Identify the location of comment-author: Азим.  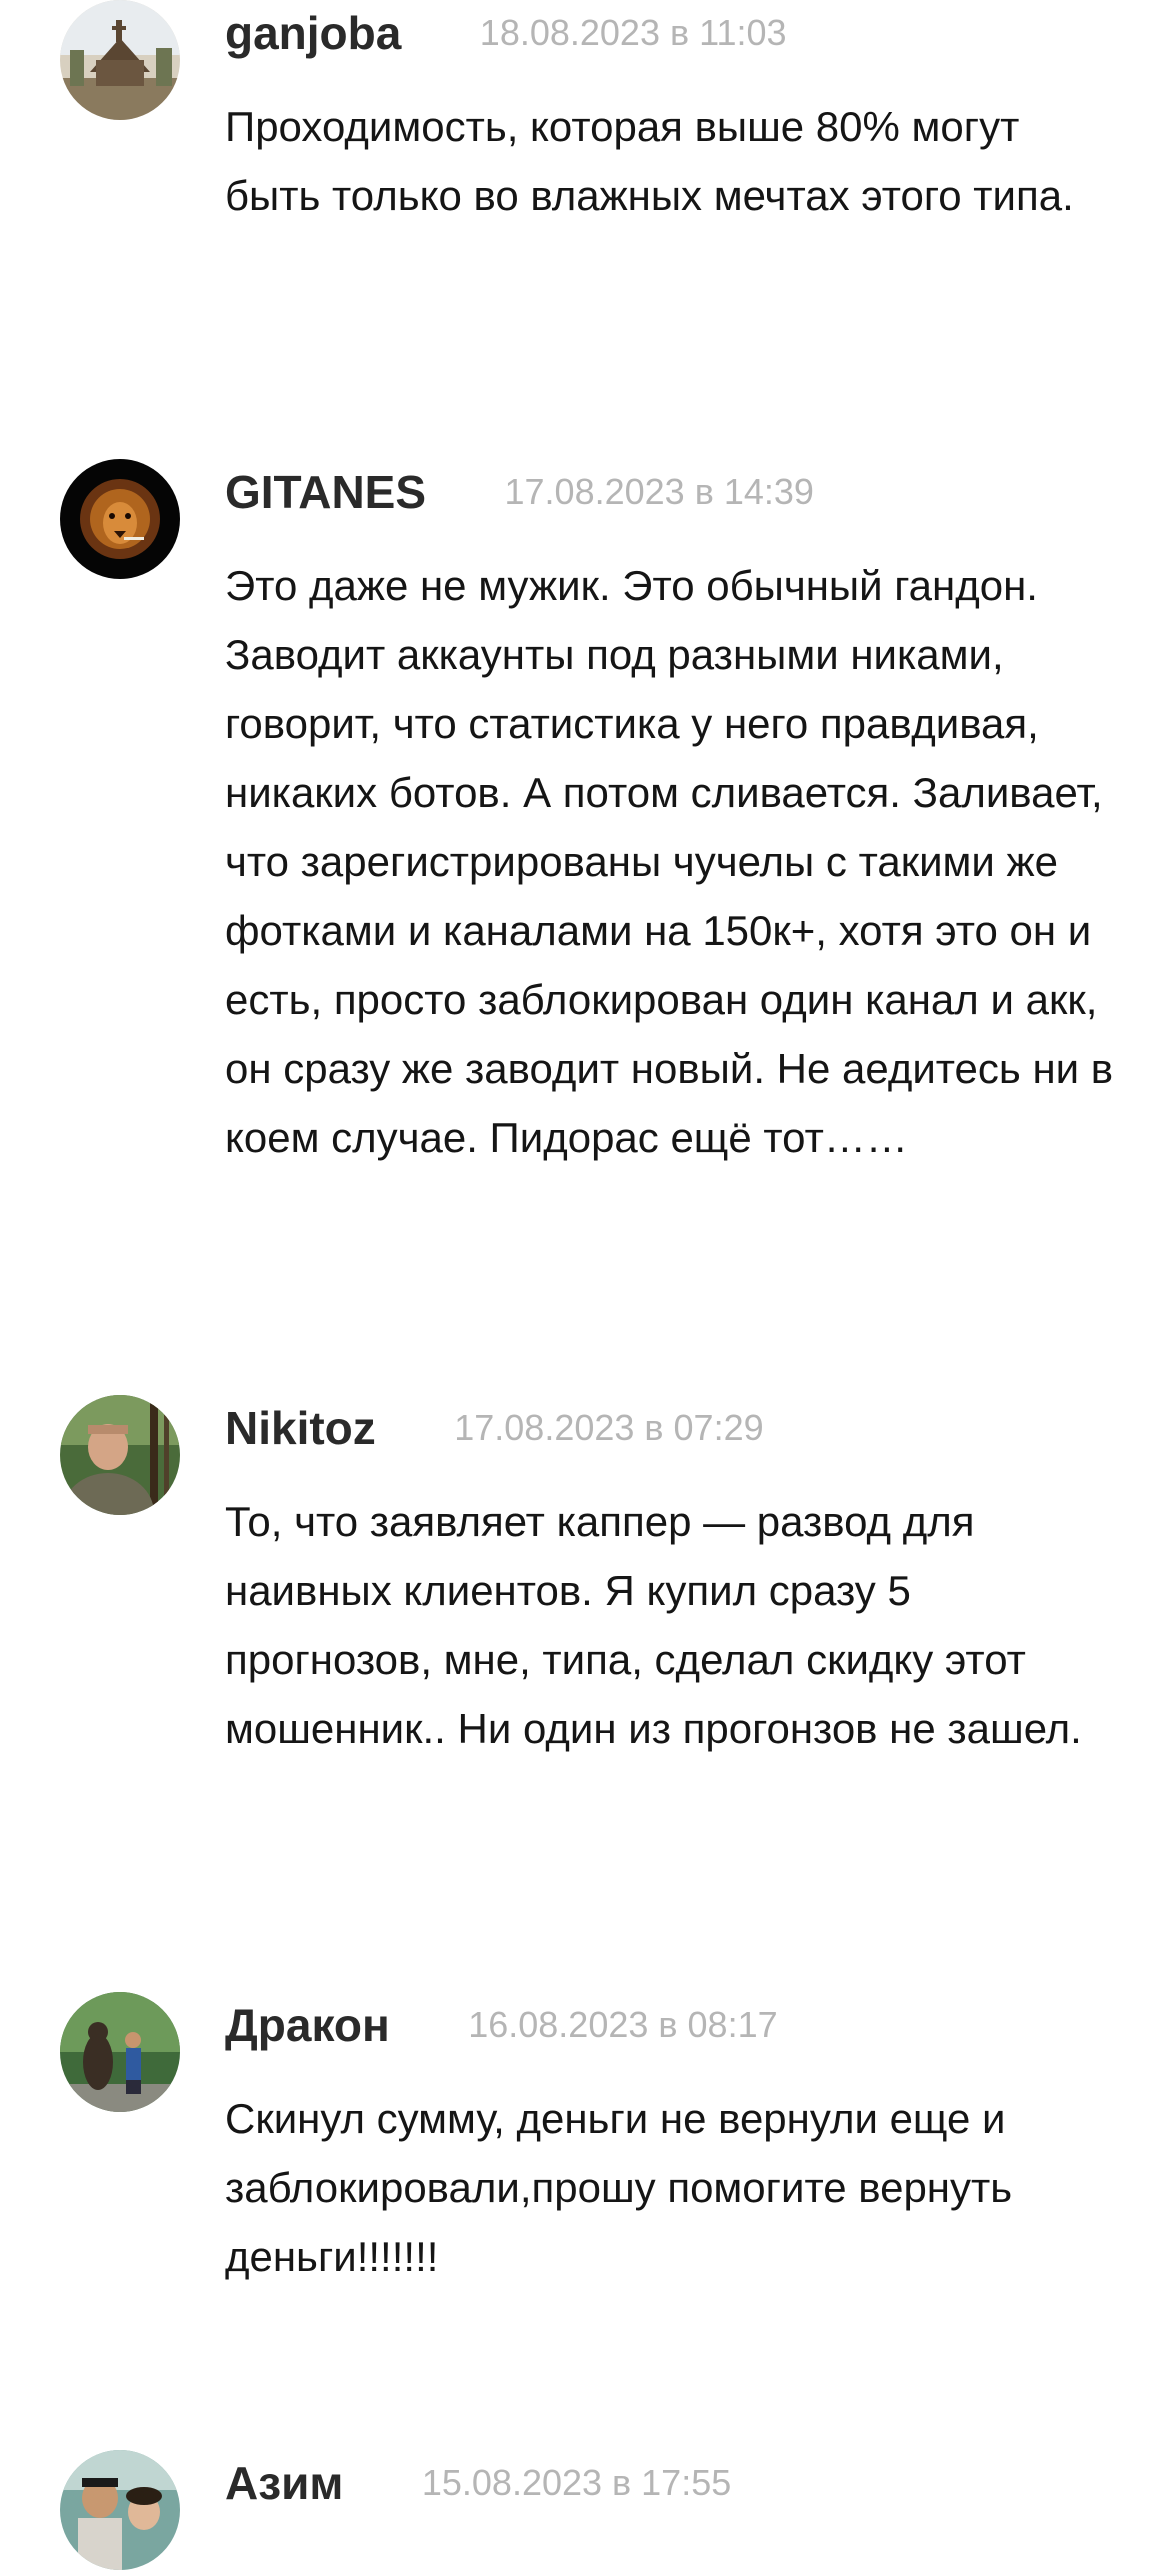
(284, 2483).